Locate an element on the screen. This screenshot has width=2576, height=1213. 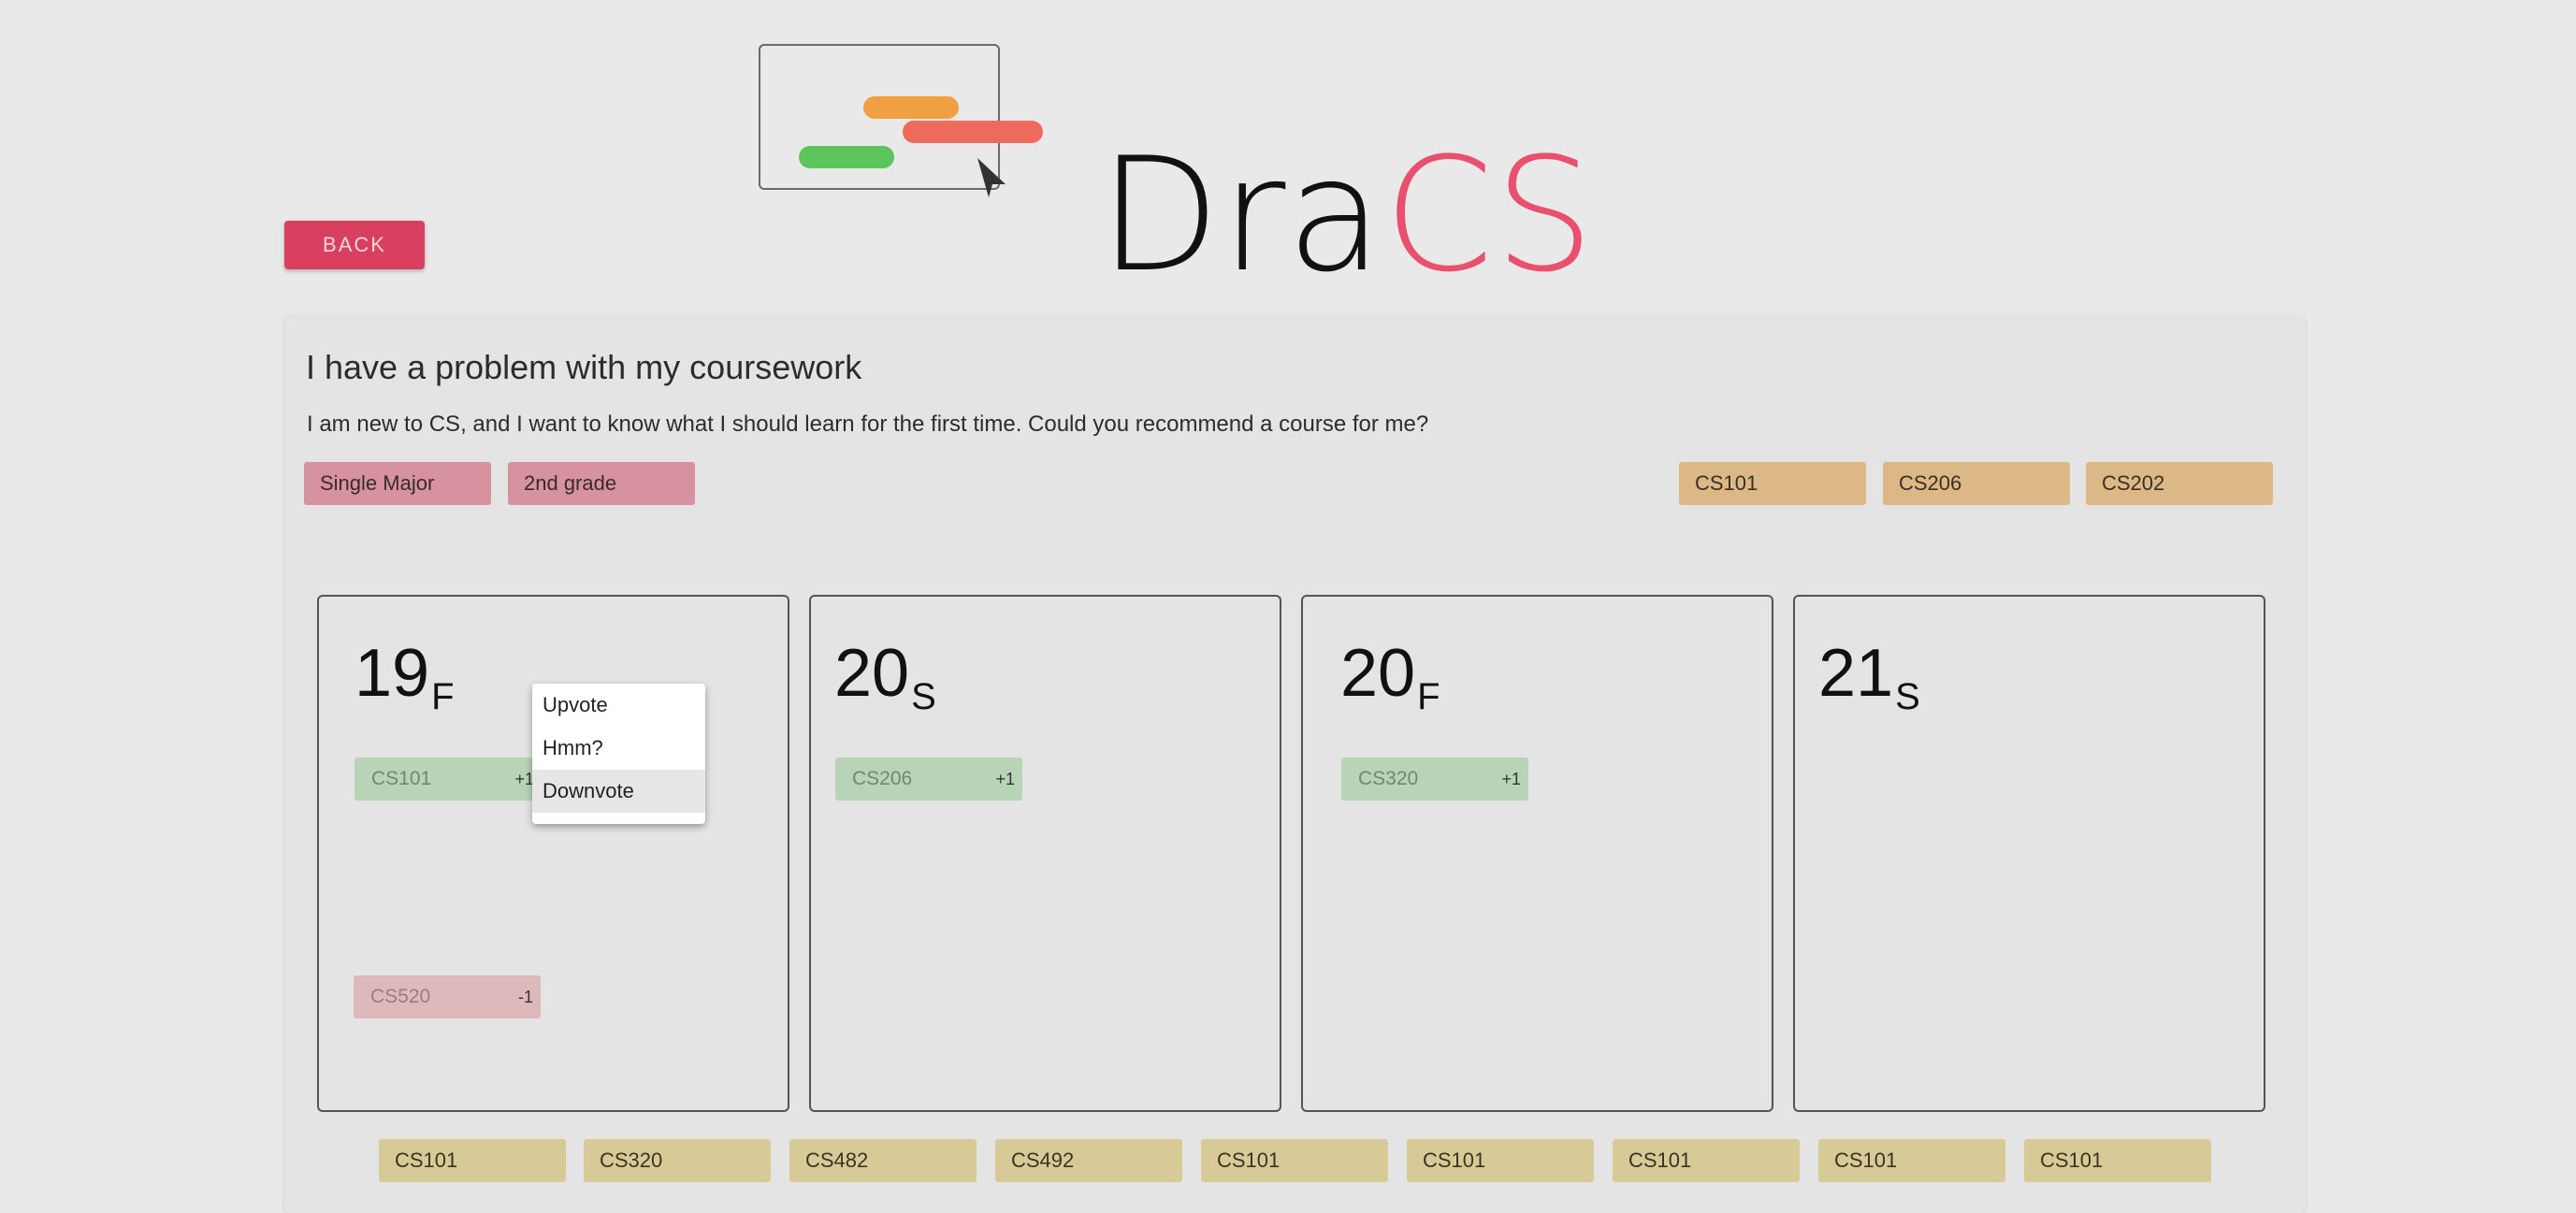
semester-label: 20F is located at coordinates (1390, 685).